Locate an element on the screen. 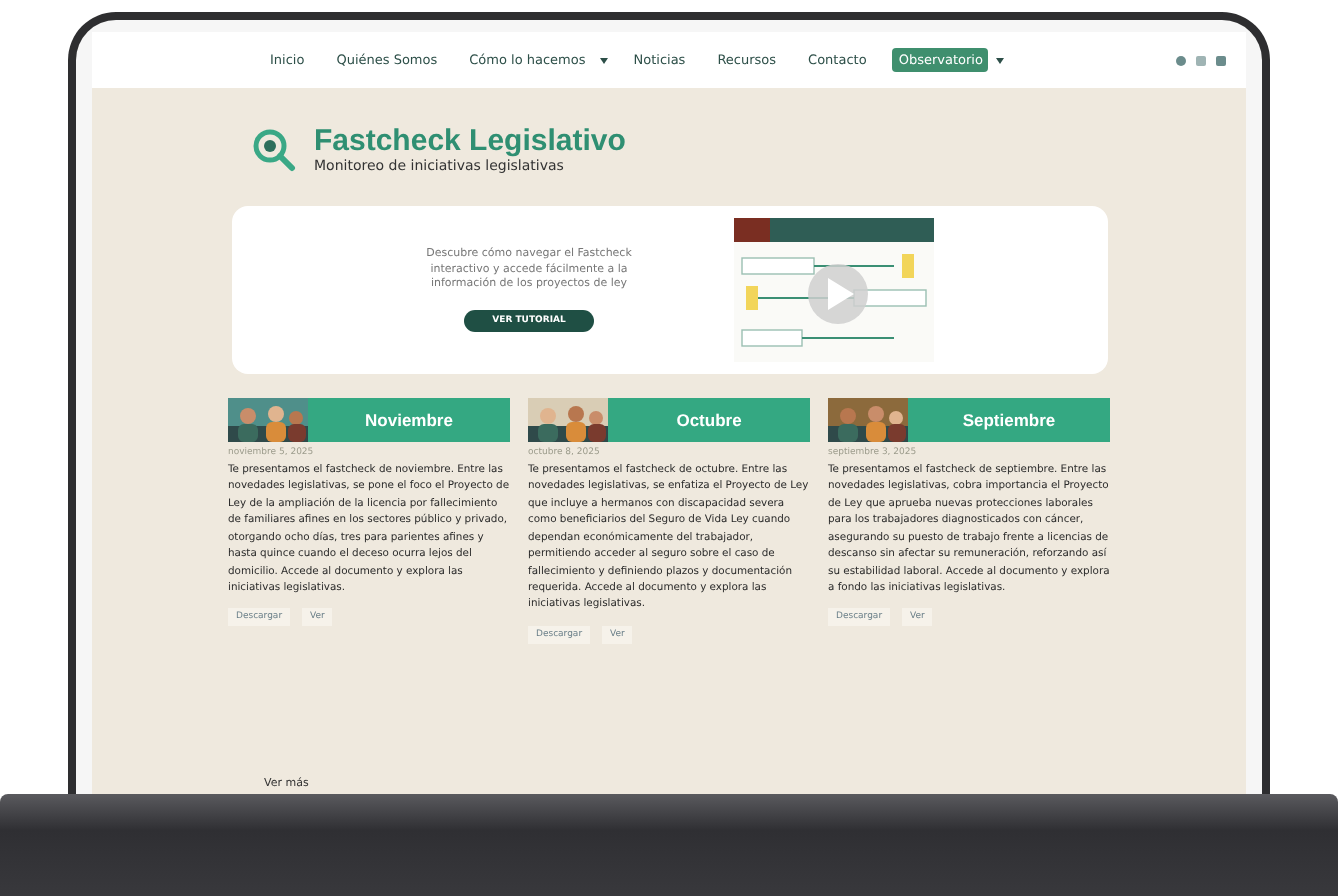 This screenshot has width=1338, height=896. card-title: Noviembre is located at coordinates (409, 420).